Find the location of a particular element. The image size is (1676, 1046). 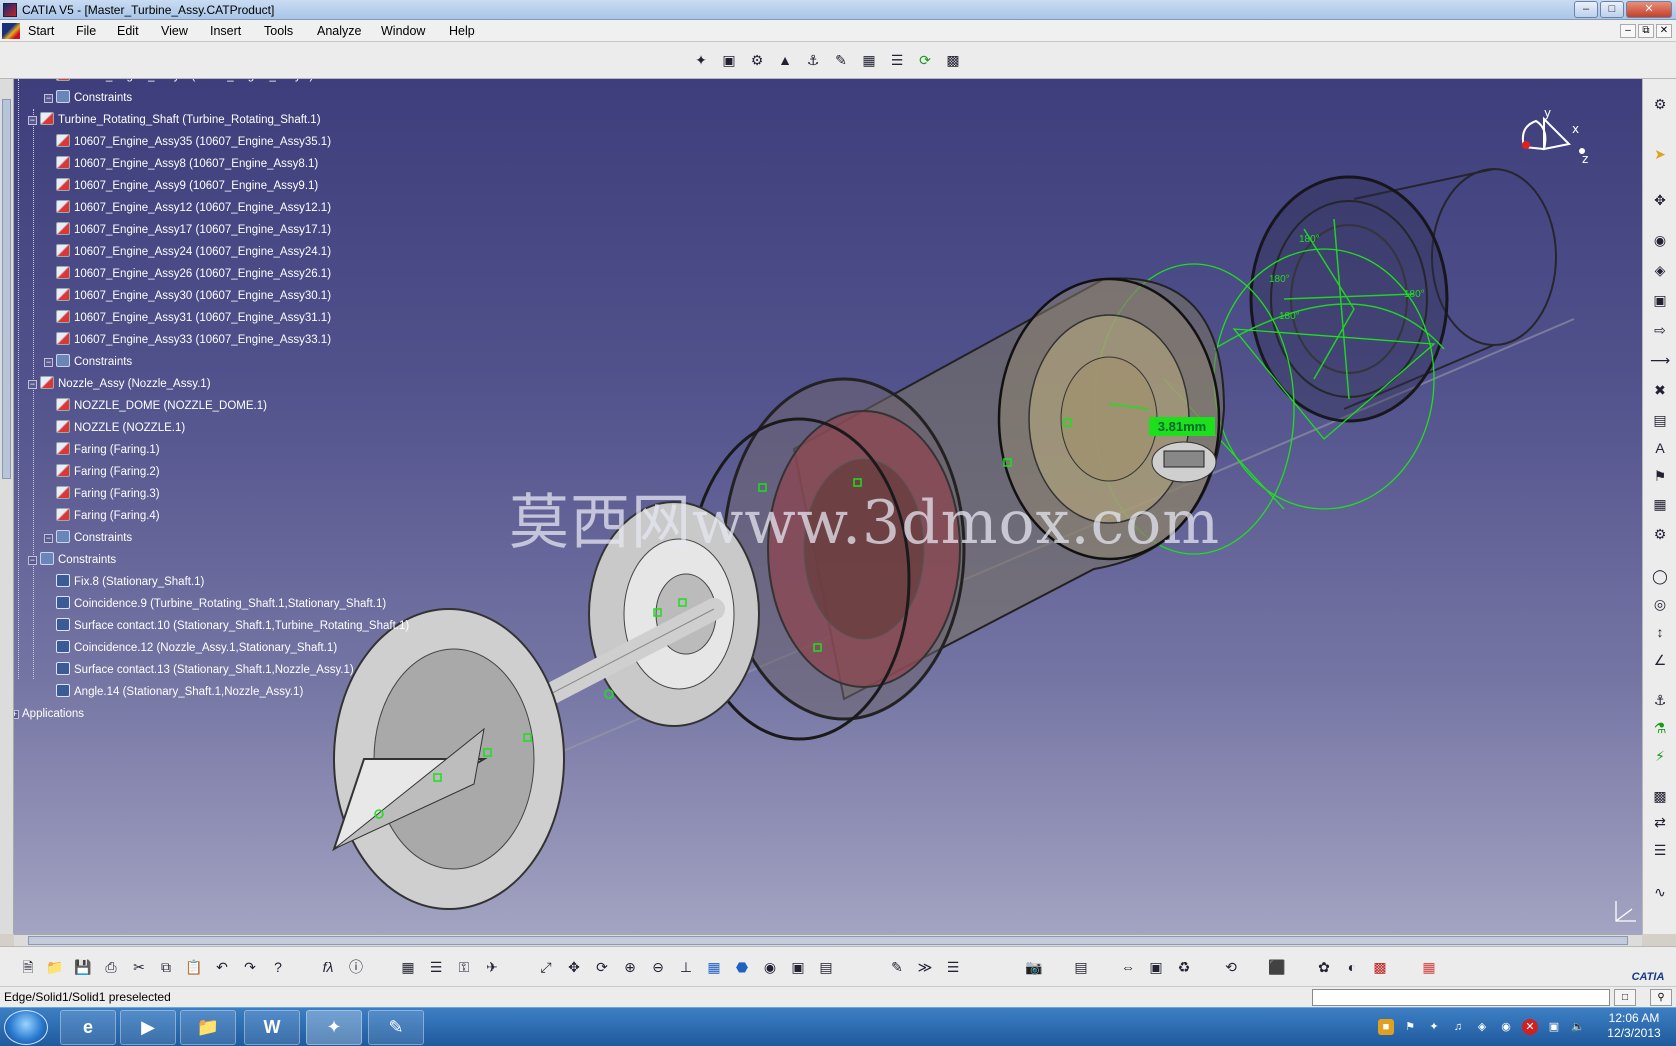

tree-node: Faring (Faring.4) is located at coordinates (108, 516).